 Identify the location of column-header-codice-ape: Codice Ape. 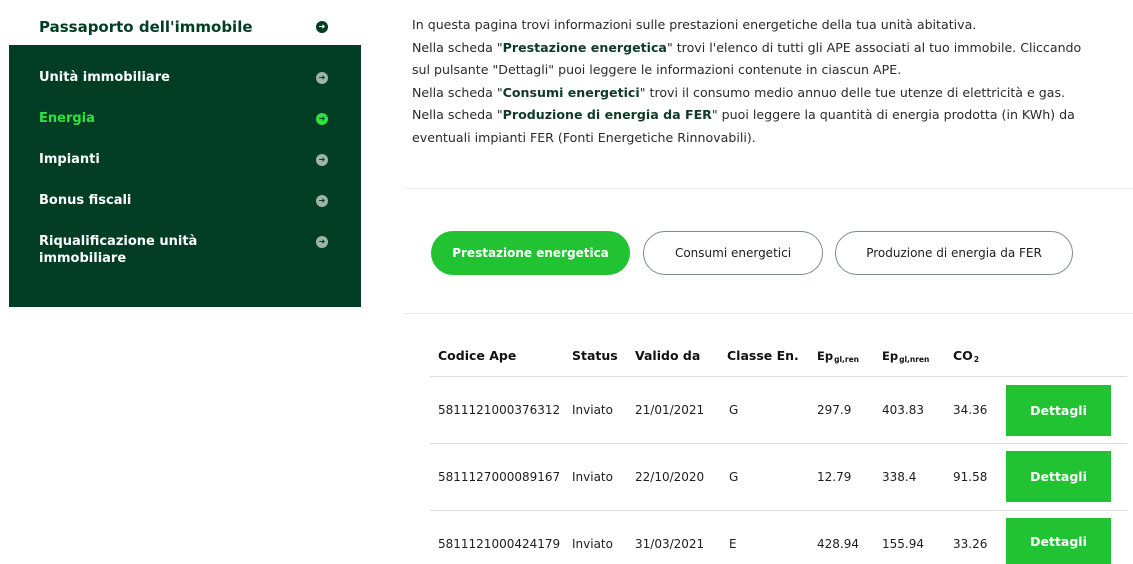
(477, 355).